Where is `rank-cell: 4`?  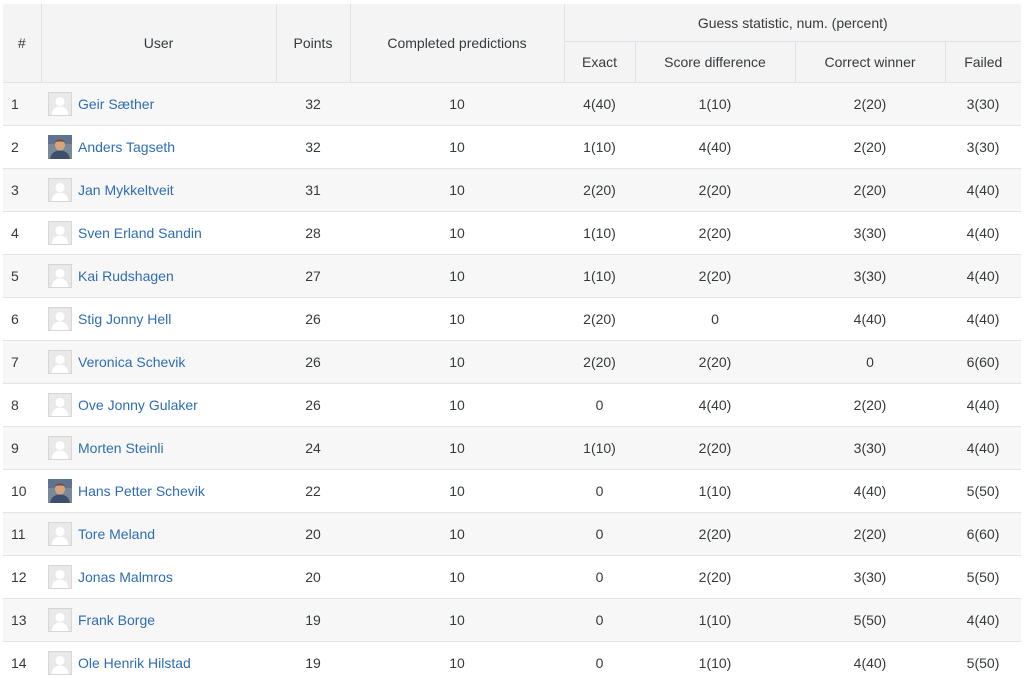 rank-cell: 4 is located at coordinates (22, 233).